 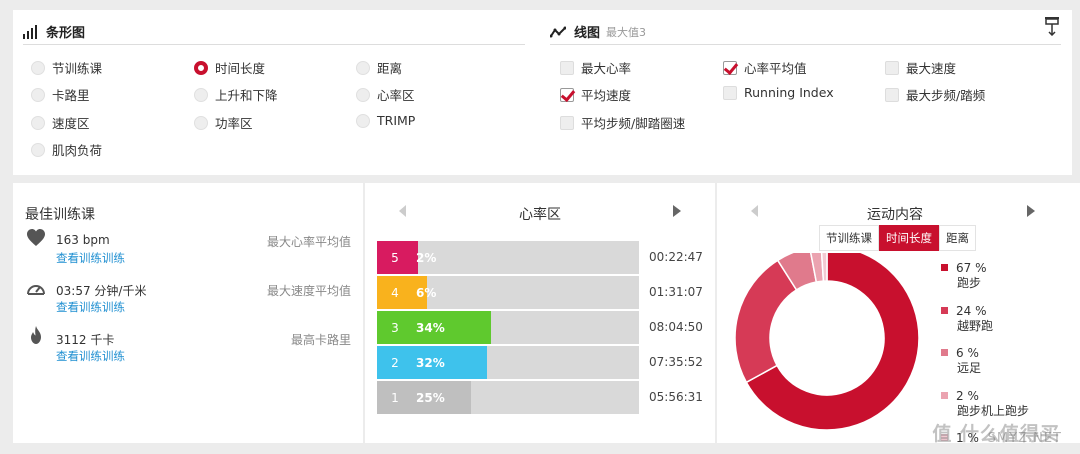 What do you see at coordinates (508, 362) in the screenshot?
I see `hr-zone-bar: 2 32%` at bounding box center [508, 362].